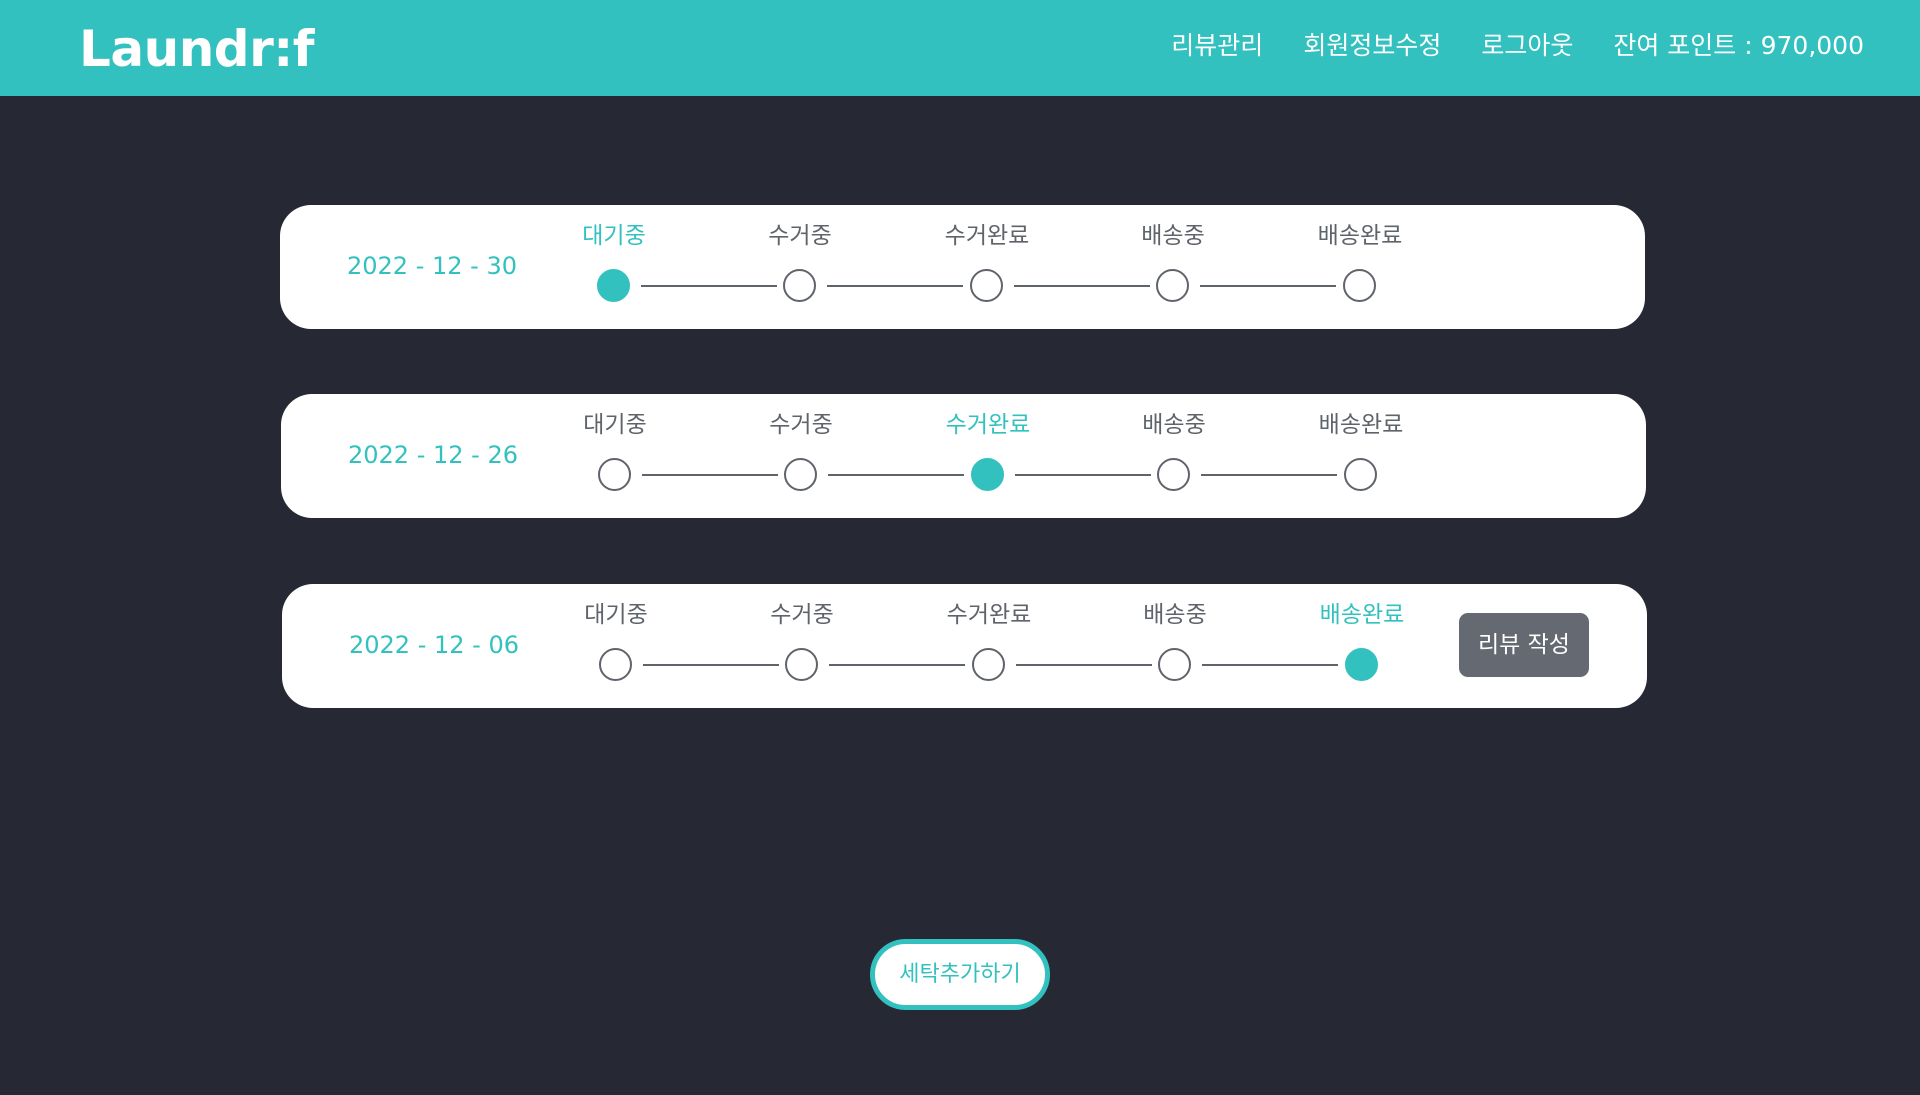 The width and height of the screenshot is (1920, 1095). Describe the element at coordinates (433, 455) in the screenshot. I see `order-date: 2022 - 12 - 26` at that location.